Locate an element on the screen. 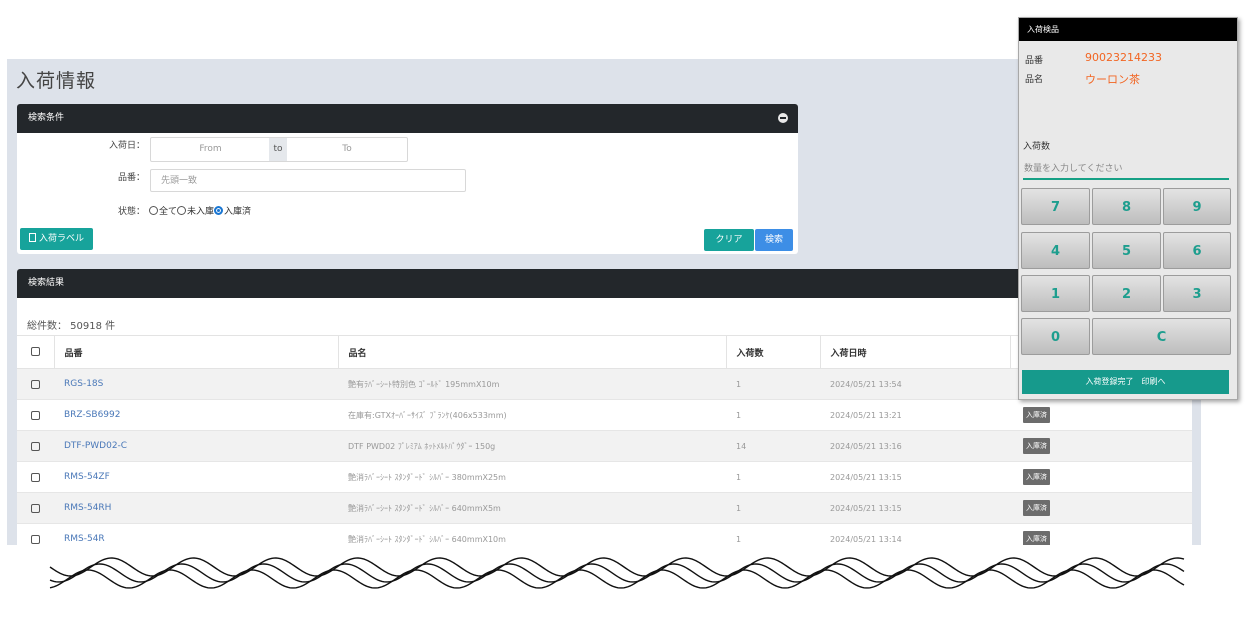 The height and width of the screenshot is (617, 1256). status-option-all: 全て is located at coordinates (168, 212).